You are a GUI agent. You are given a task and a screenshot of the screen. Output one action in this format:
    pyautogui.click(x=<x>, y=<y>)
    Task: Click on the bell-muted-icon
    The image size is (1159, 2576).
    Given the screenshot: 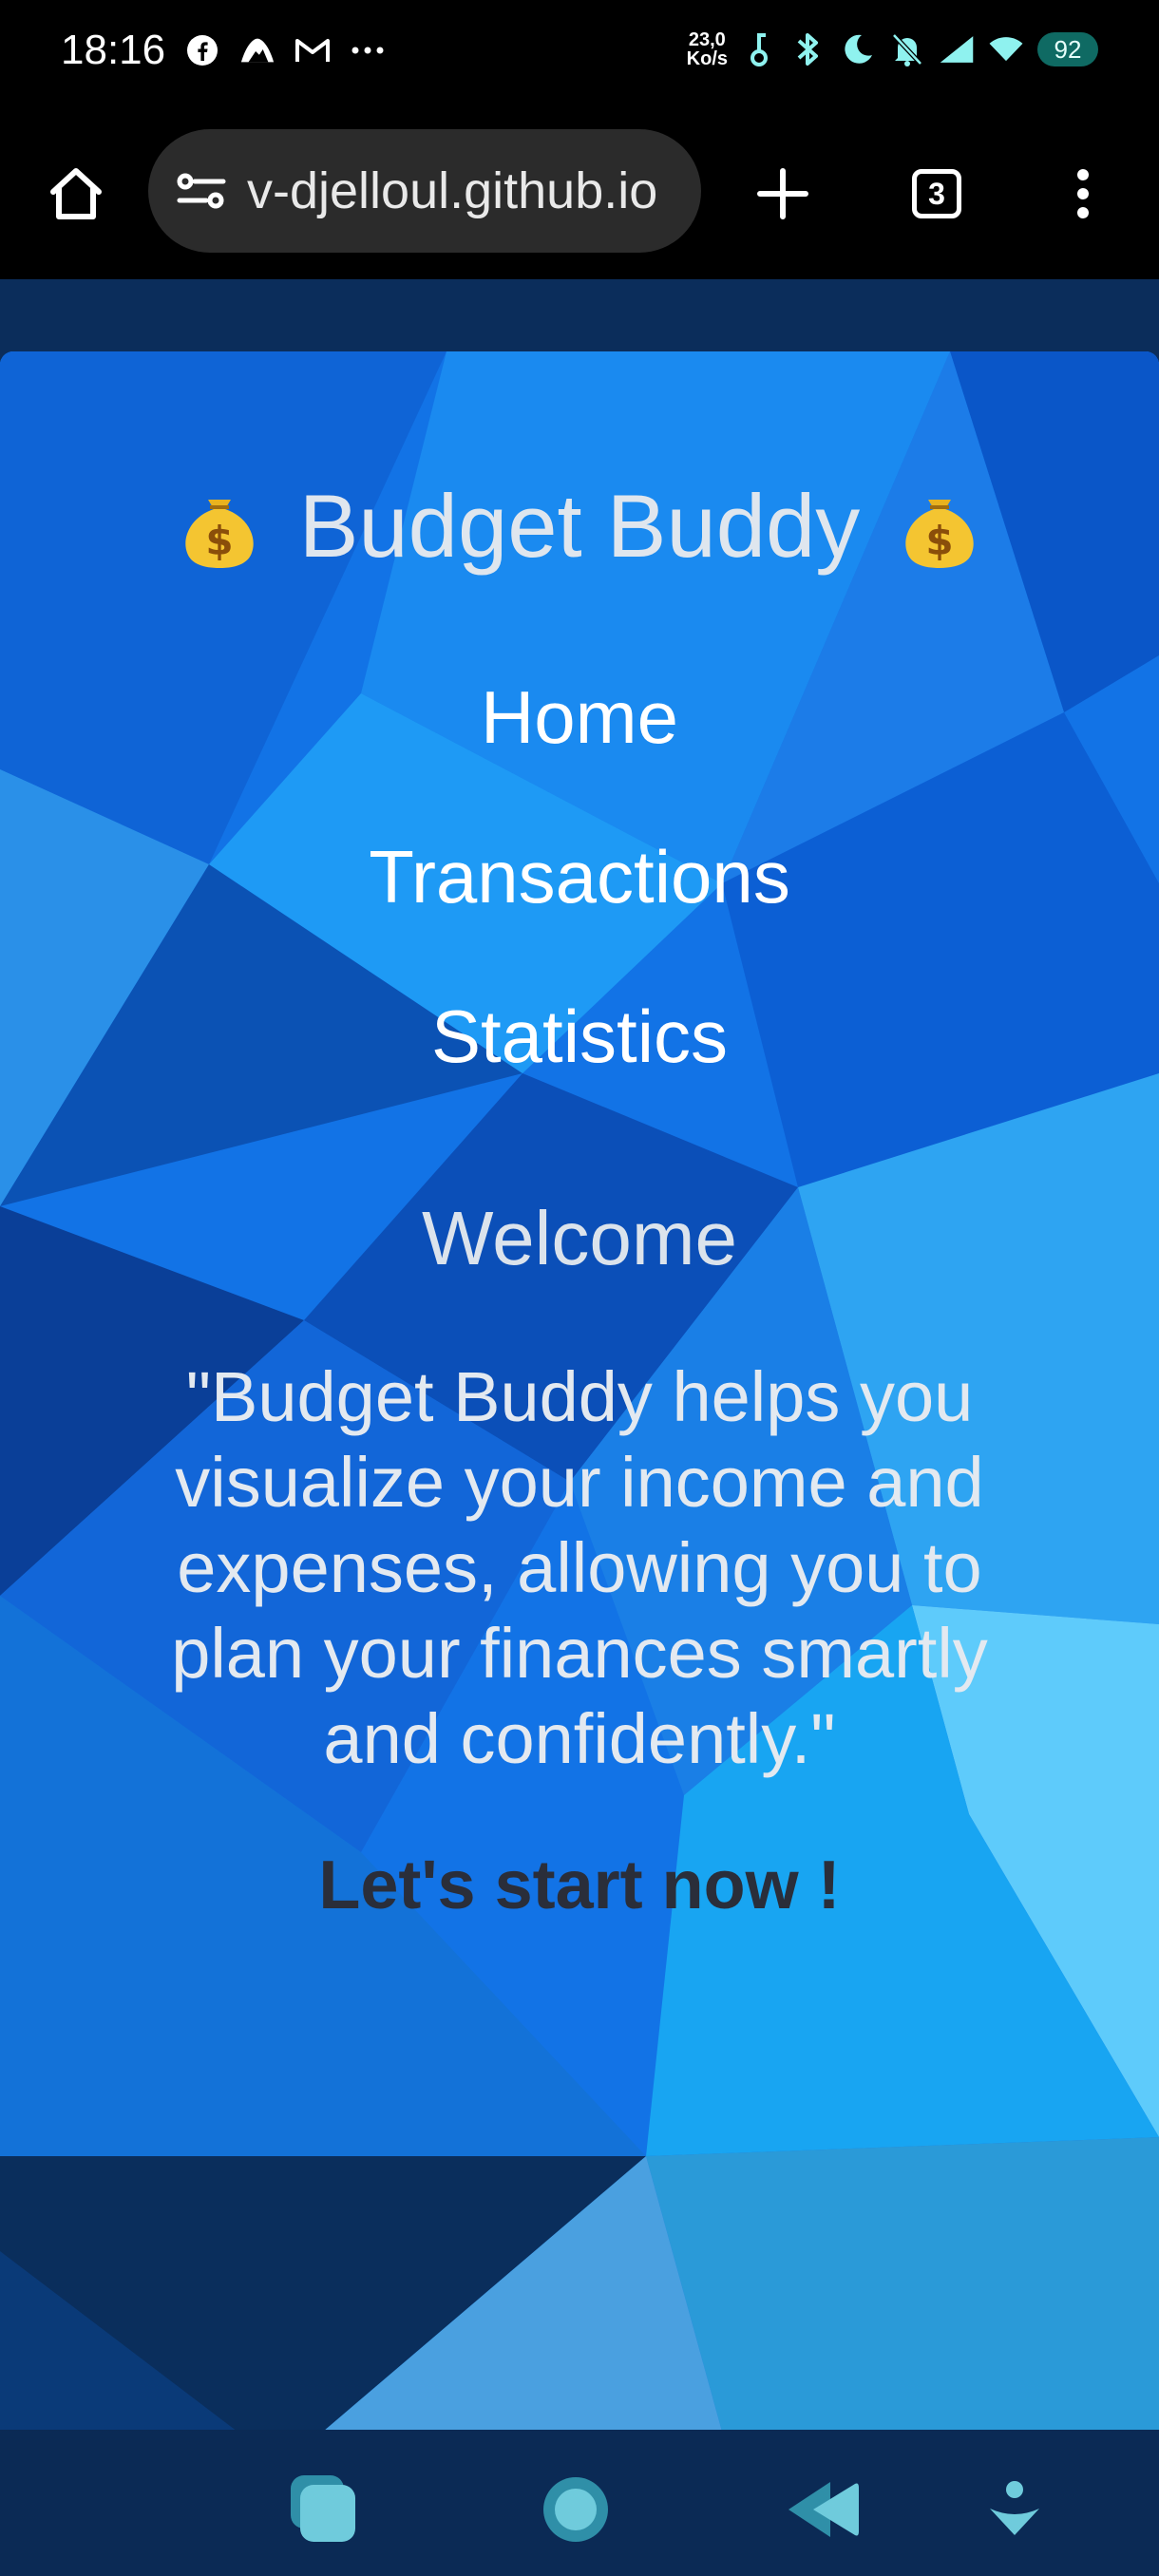 What is the action you would take?
    pyautogui.click(x=907, y=49)
    